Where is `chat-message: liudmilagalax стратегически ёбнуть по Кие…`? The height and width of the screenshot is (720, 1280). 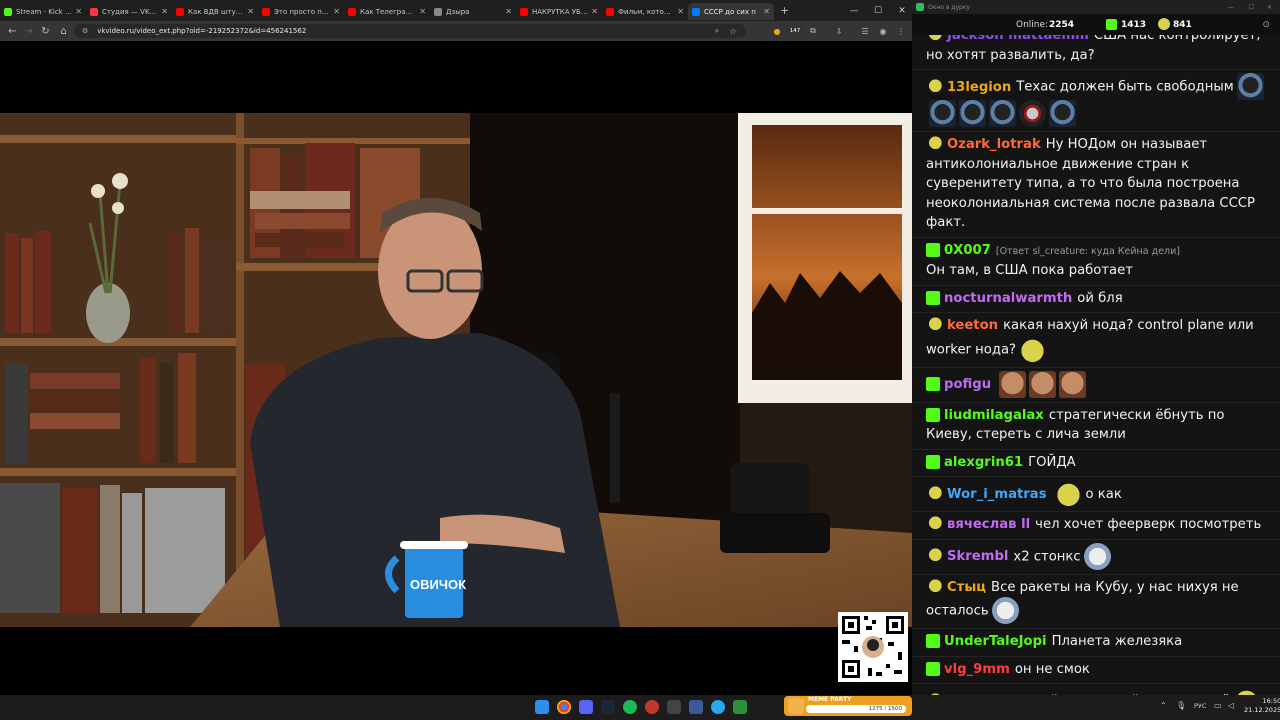 chat-message: liudmilagalax стратегически ёбнуть по Кие… is located at coordinates (1096, 426).